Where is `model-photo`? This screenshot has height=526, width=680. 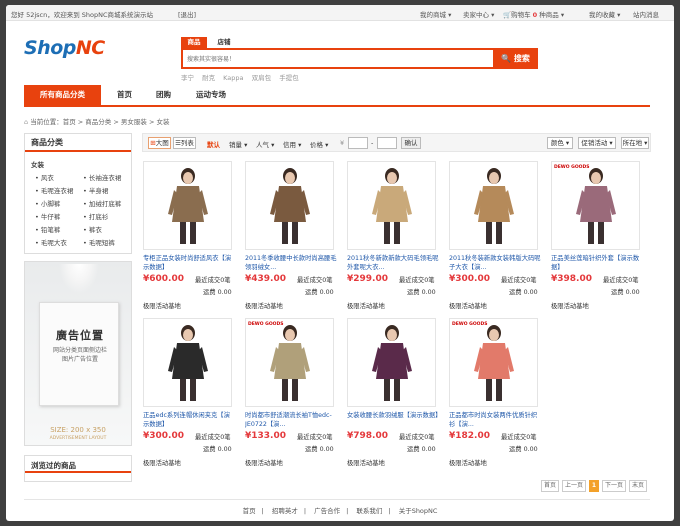 model-photo is located at coordinates (188, 206).